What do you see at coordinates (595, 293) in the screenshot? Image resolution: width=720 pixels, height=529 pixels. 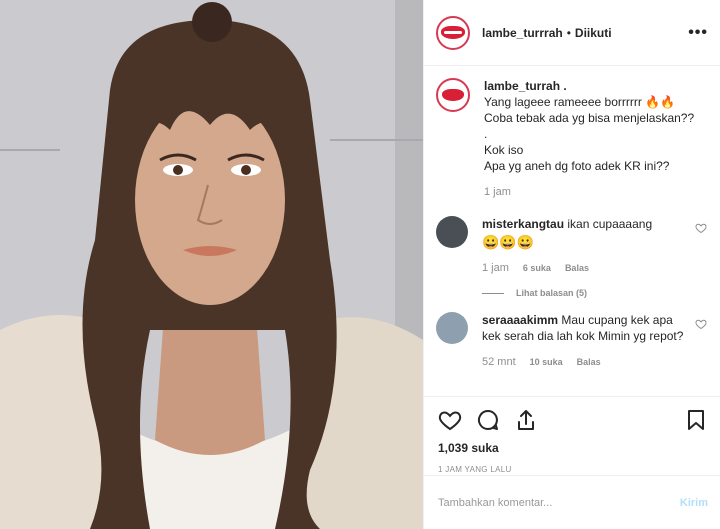 I see `view-replies-button: Lihat balasan (5)` at bounding box center [595, 293].